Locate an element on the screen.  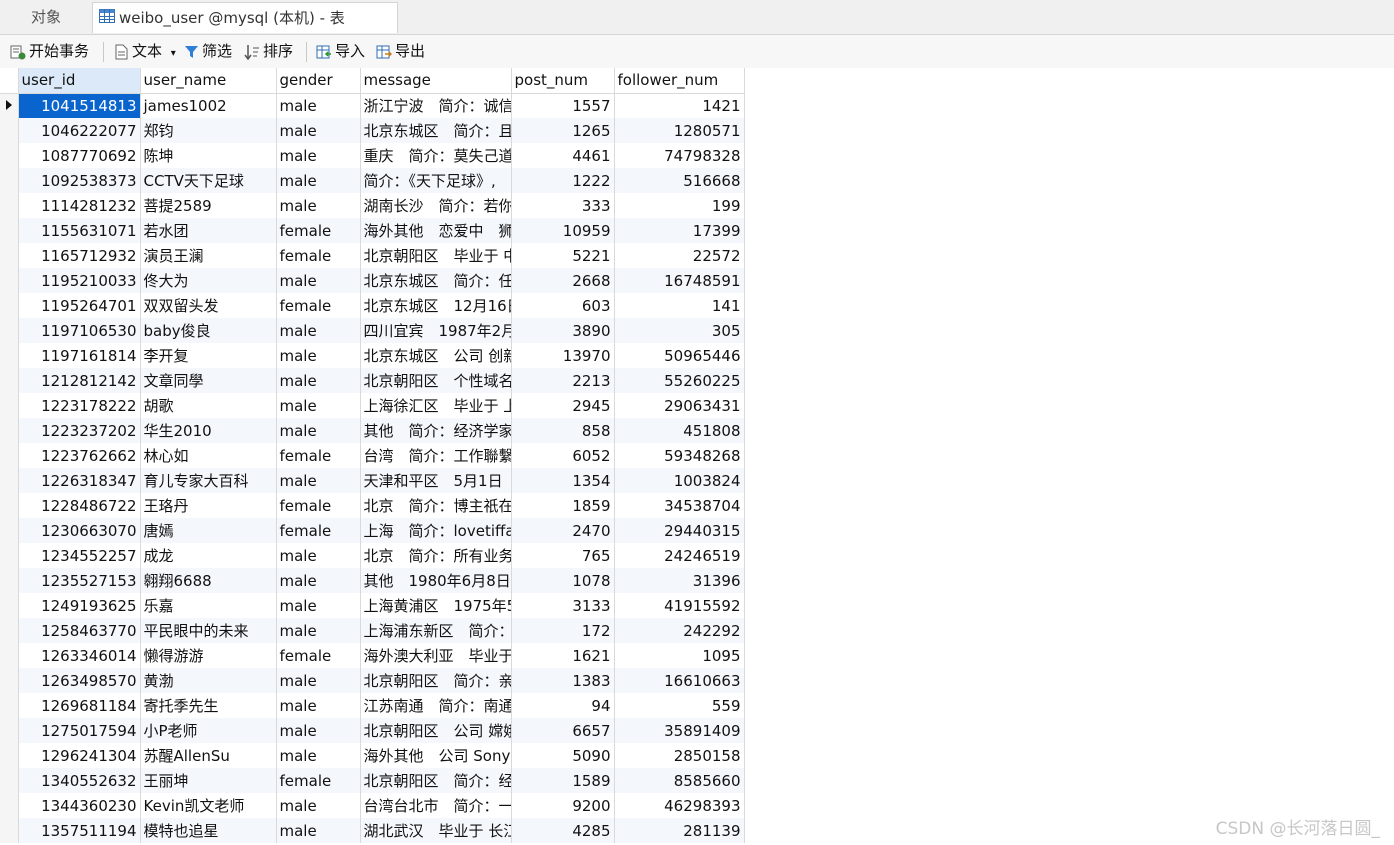
cell-follower-num: 50965446 is located at coordinates (679, 355).